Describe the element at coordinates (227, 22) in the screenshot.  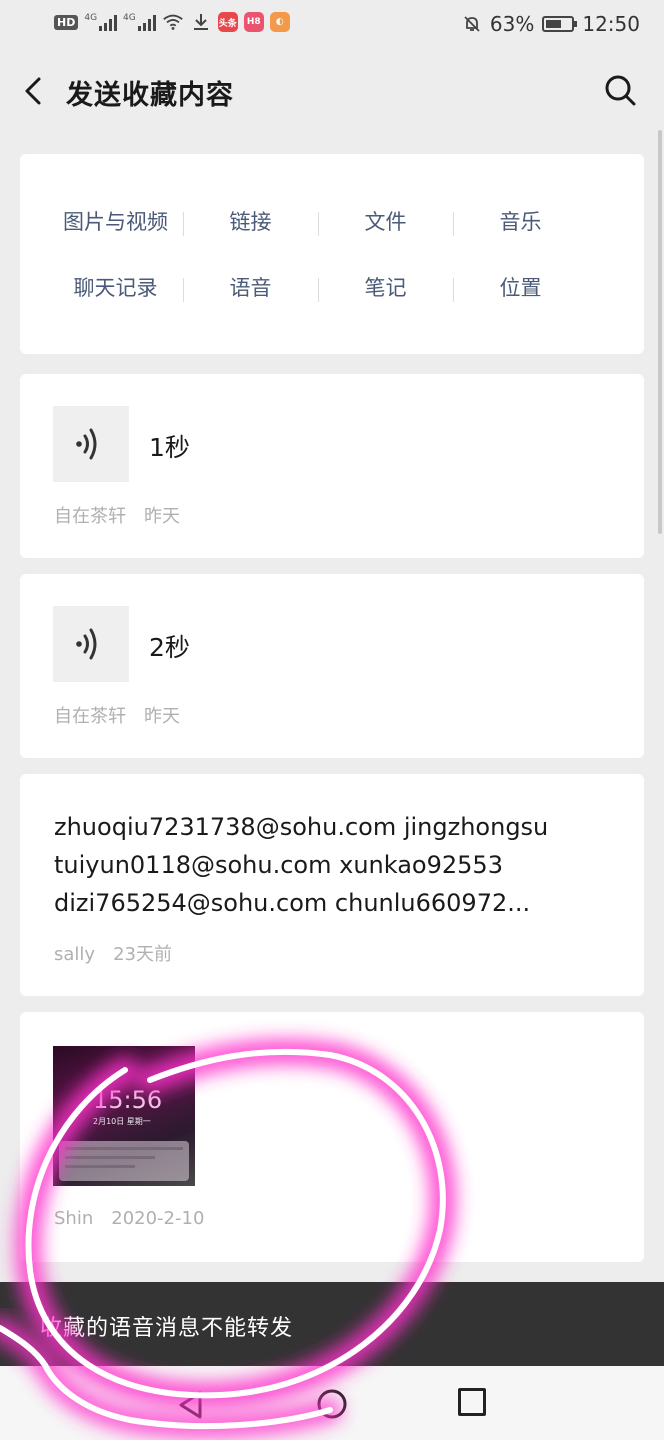
I see `toutiao-badge: 头条` at that location.